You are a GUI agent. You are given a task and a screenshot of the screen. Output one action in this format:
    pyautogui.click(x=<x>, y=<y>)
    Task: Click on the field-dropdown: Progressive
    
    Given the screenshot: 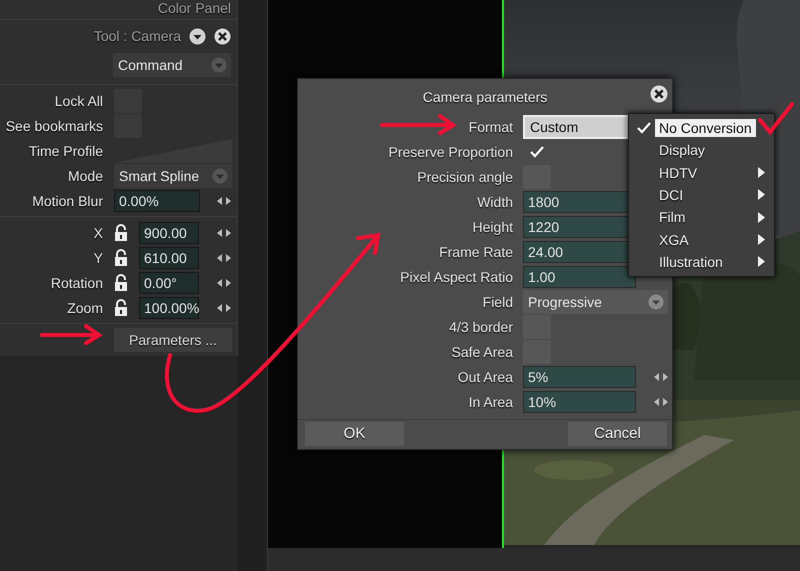 What is the action you would take?
    pyautogui.click(x=595, y=302)
    